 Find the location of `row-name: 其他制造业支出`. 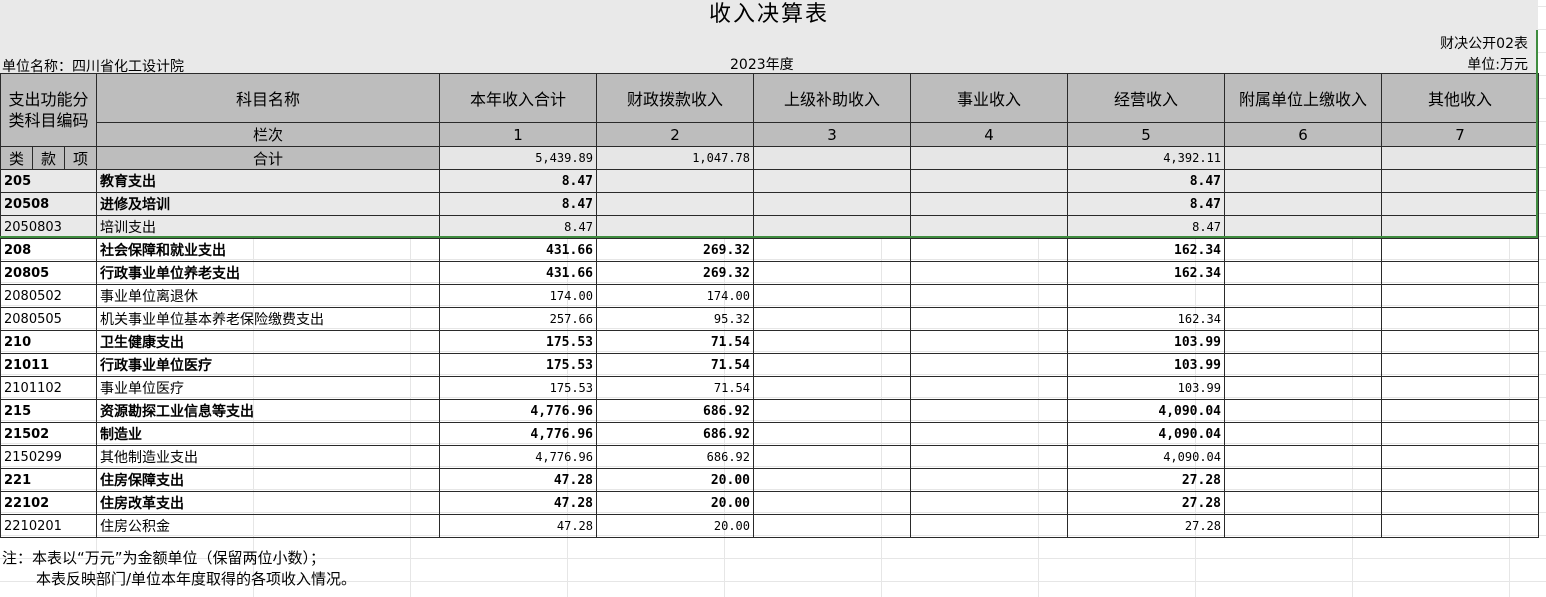

row-name: 其他制造业支出 is located at coordinates (268, 457).